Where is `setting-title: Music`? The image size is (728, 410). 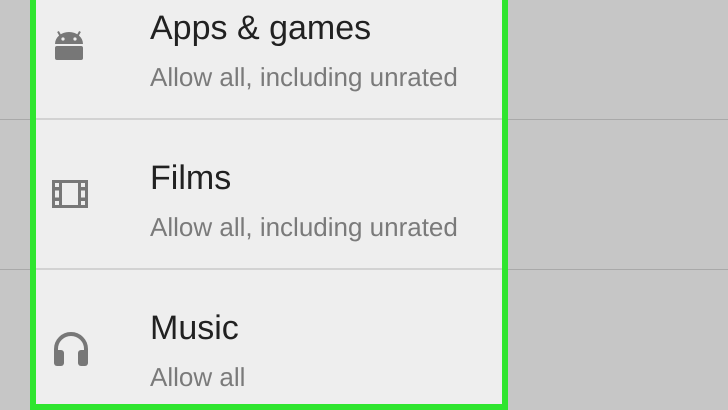 setting-title: Music is located at coordinates (194, 328).